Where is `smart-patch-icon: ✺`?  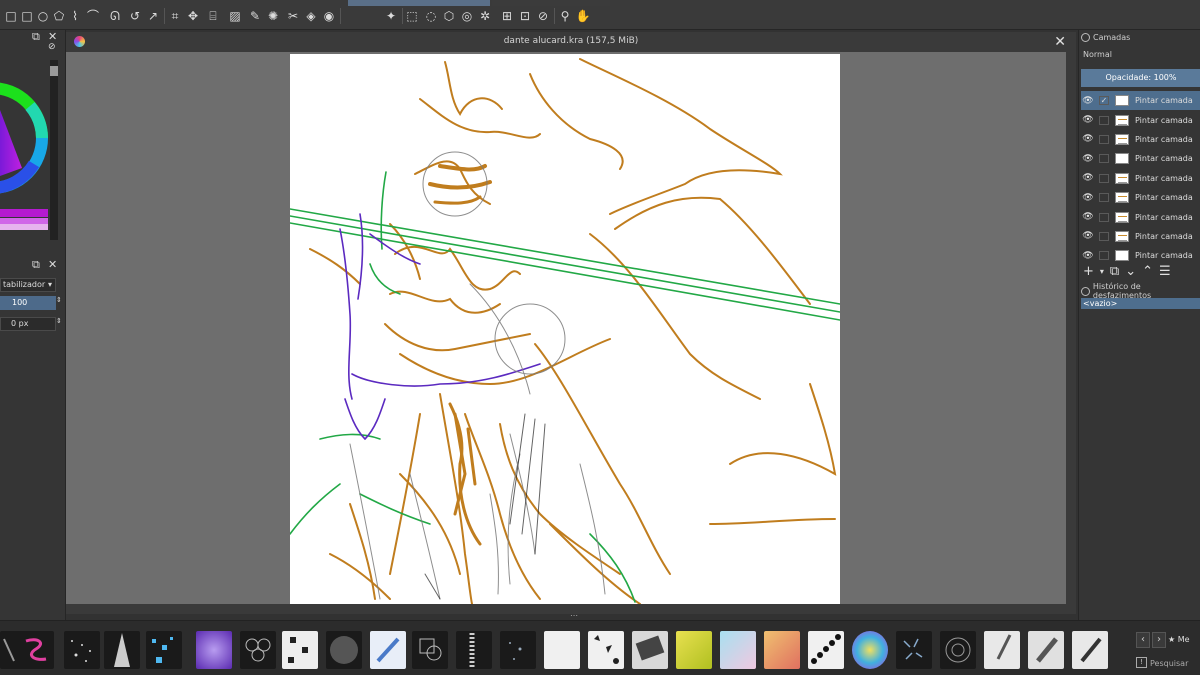
smart-patch-icon: ✺ is located at coordinates (273, 16).